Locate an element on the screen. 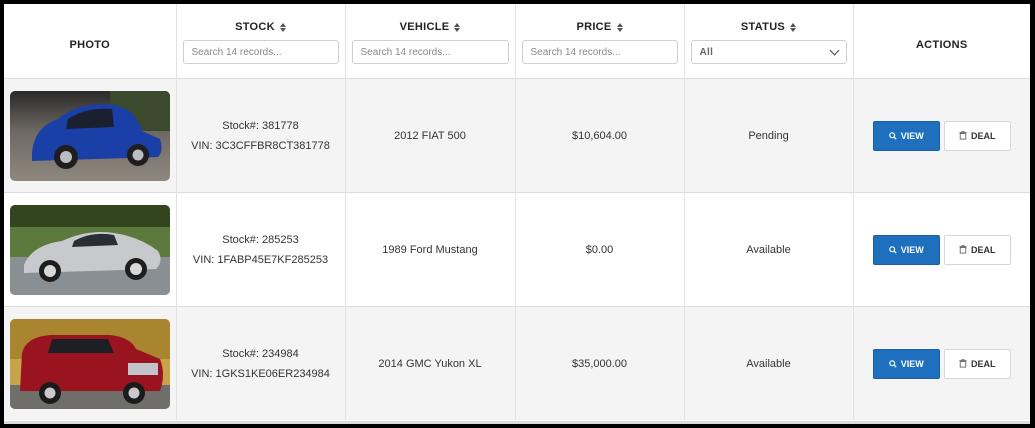 This screenshot has width=1035, height=428. status-select: All is located at coordinates (768, 52).